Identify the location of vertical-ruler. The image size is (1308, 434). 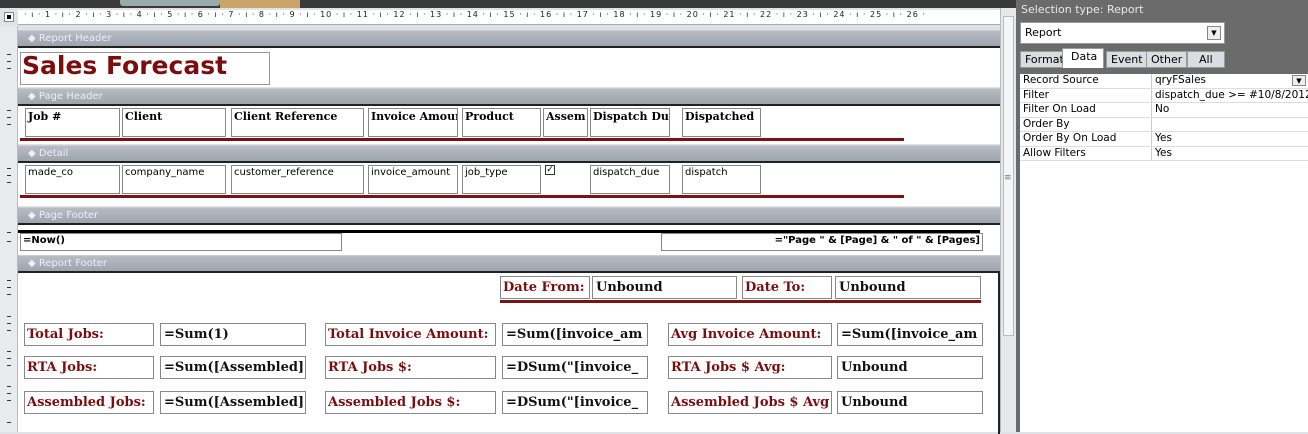
(9, 229).